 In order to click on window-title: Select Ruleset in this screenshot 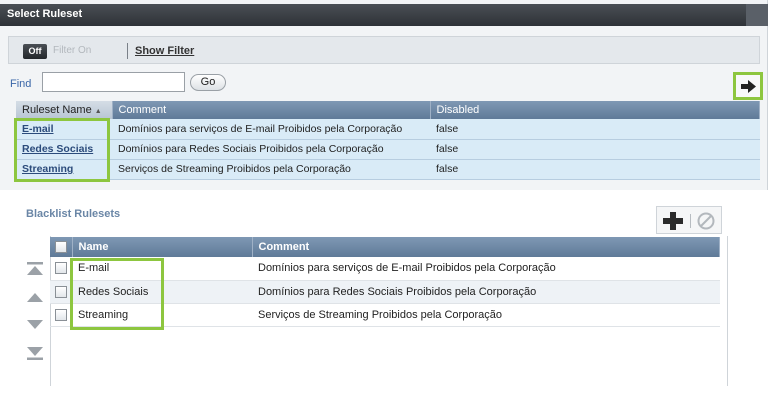, I will do `click(384, 15)`.